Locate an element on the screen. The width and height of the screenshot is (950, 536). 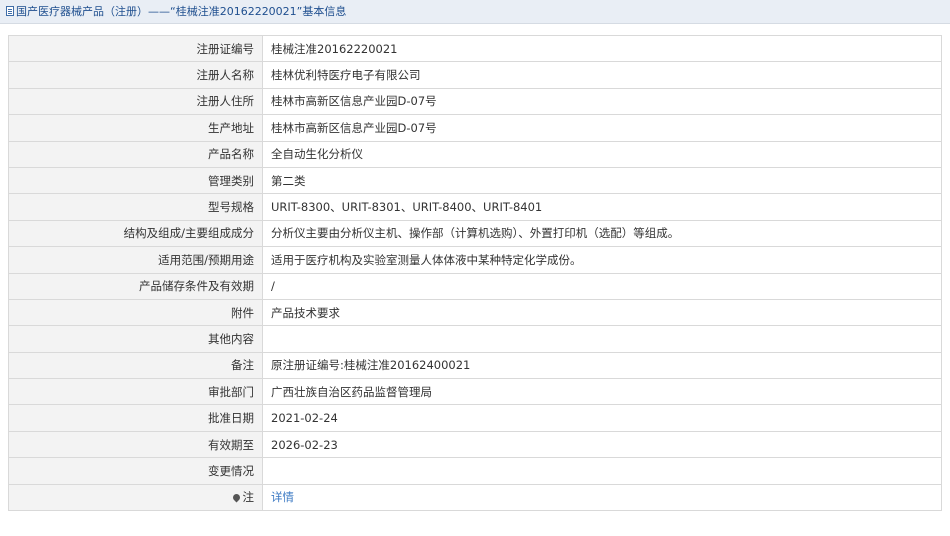
row-label: 管理类别 is located at coordinates (135, 180).